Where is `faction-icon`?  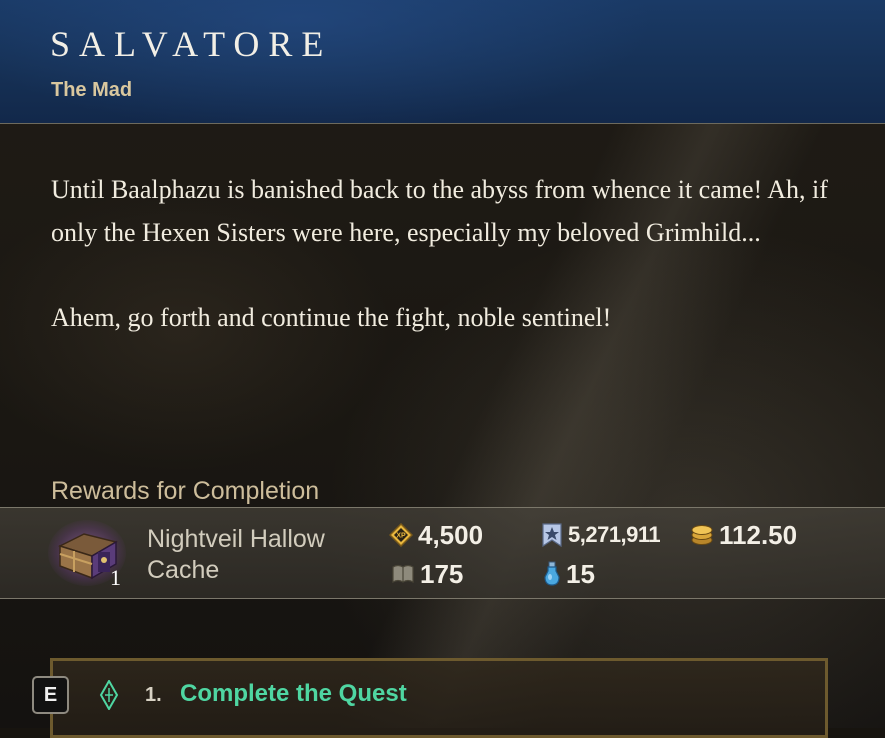
faction-icon is located at coordinates (403, 574).